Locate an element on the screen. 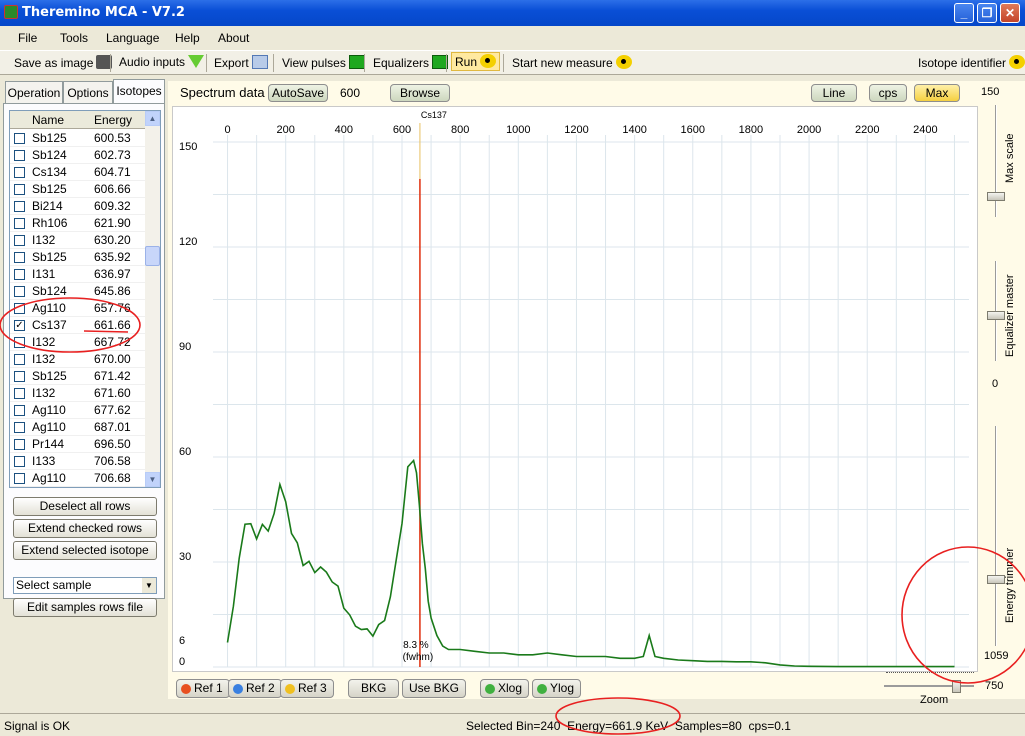 The width and height of the screenshot is (1025, 736). export-button: Export is located at coordinates (241, 62).